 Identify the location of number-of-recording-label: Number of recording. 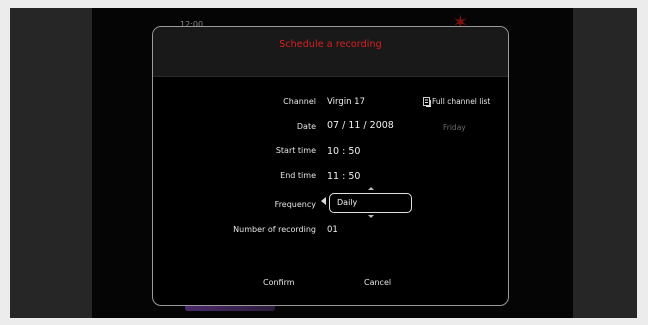
(274, 229).